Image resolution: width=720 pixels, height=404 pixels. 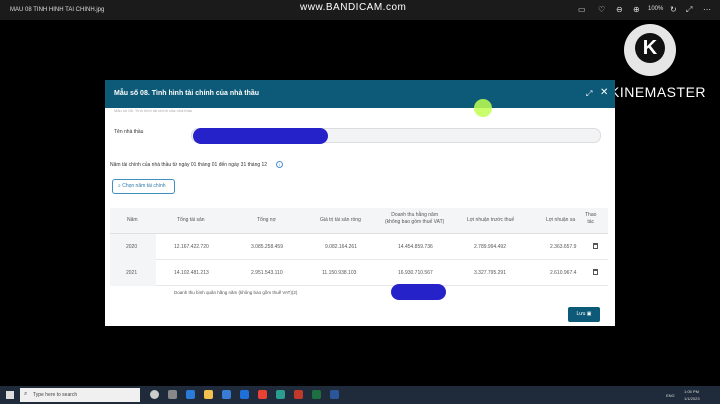 I want to click on cell-aftertax-profit: 2.363.657.9, so click(x=563, y=247).